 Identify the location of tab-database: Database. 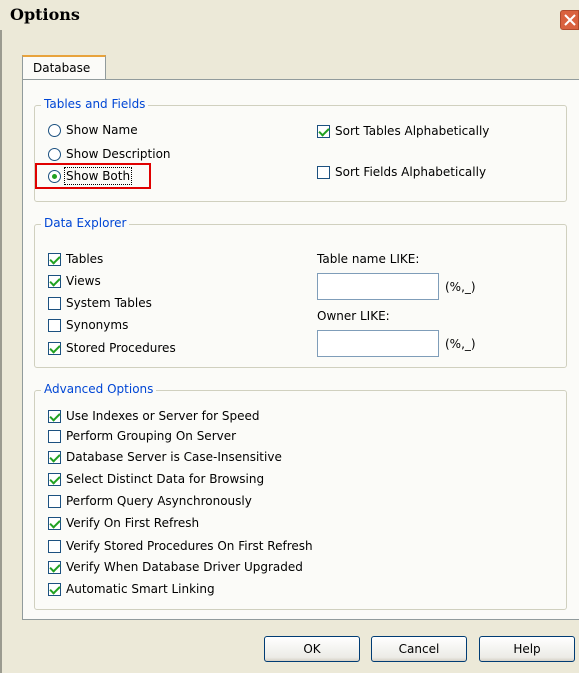
(64, 67).